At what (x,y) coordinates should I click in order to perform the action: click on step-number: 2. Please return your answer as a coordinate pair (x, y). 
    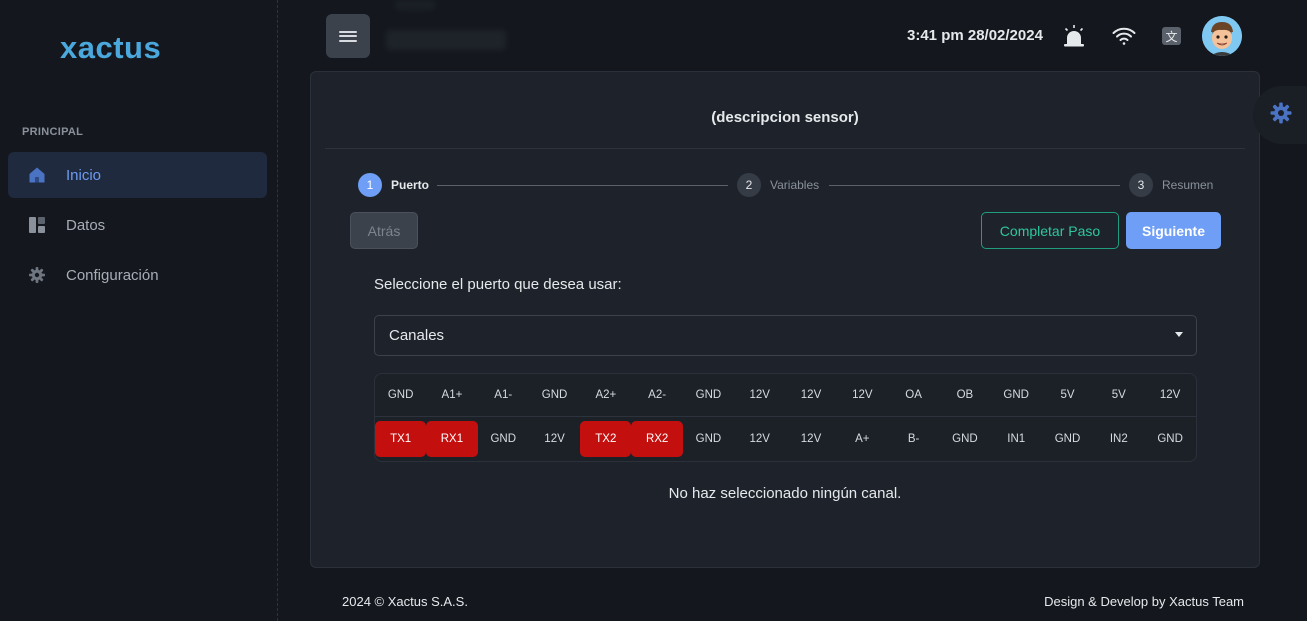
    Looking at the image, I should click on (749, 185).